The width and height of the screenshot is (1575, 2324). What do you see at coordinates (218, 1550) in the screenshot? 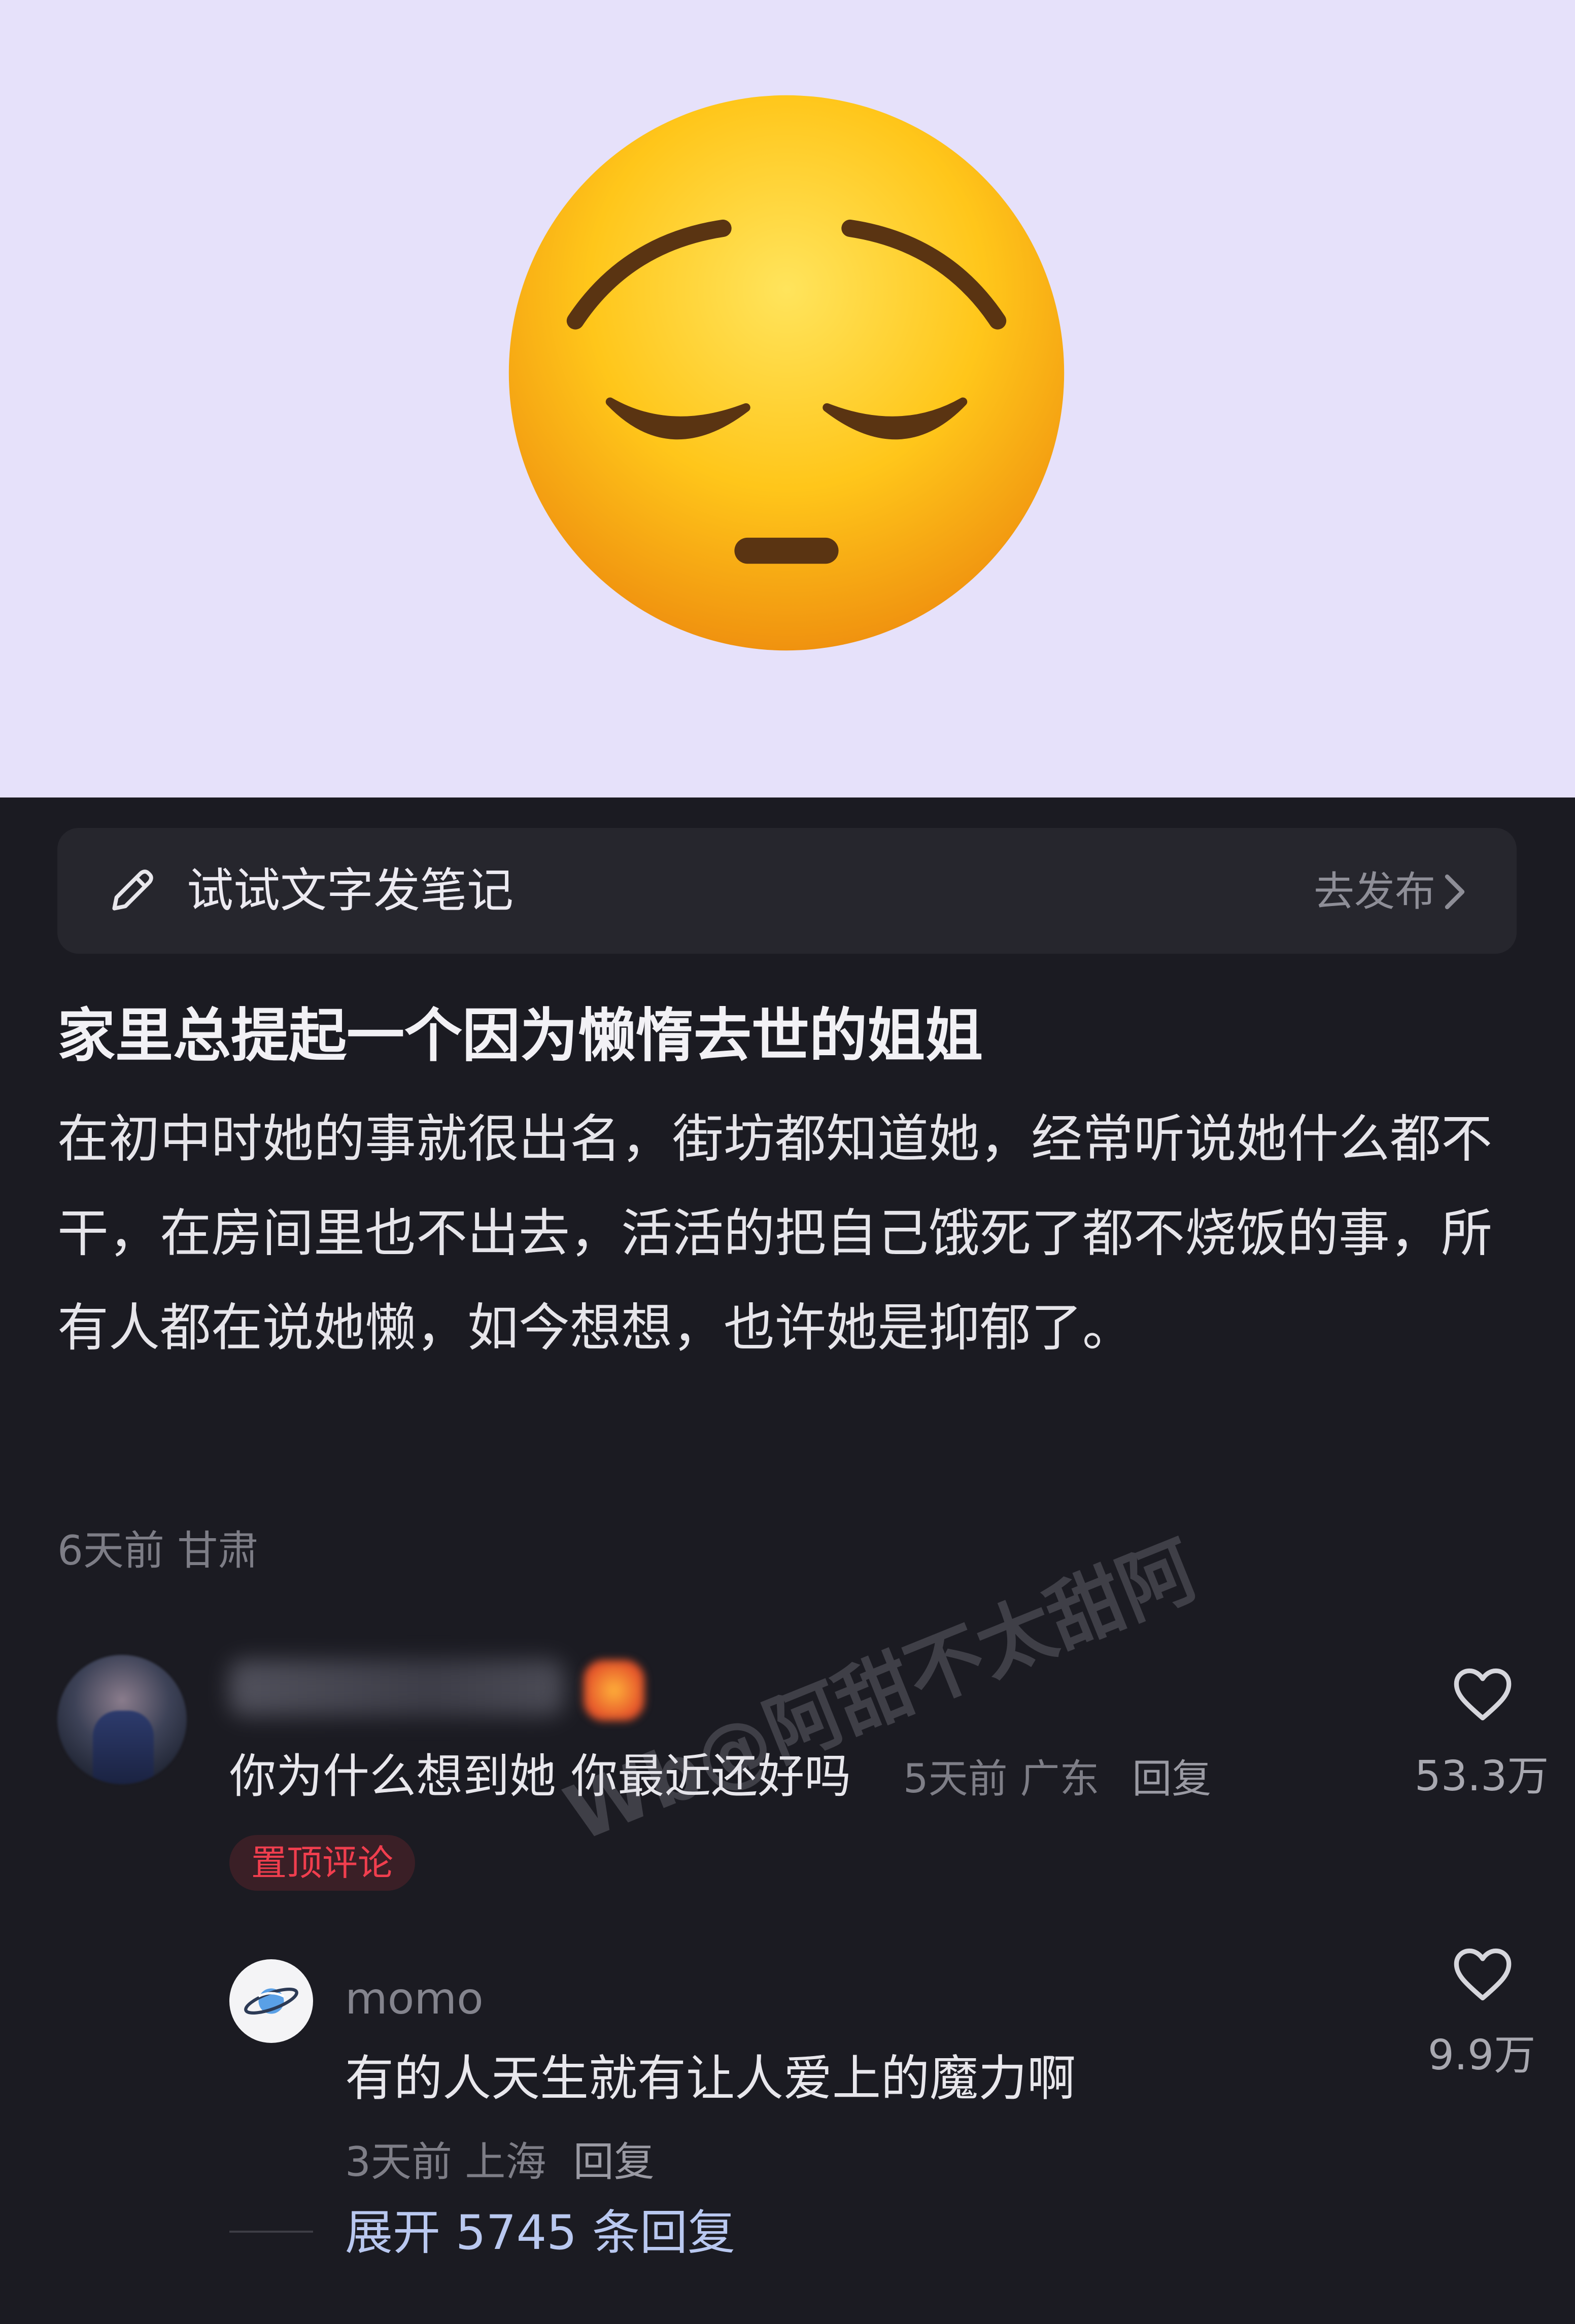
I see `post-location: 甘肃` at bounding box center [218, 1550].